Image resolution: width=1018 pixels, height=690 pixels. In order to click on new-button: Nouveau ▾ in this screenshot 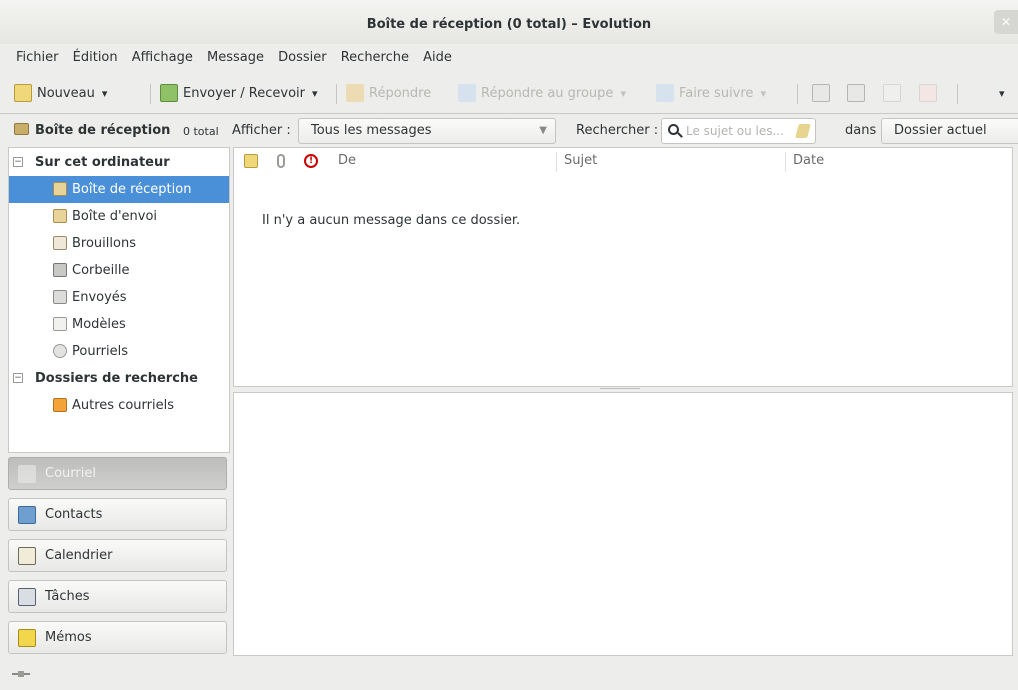, I will do `click(60, 93)`.